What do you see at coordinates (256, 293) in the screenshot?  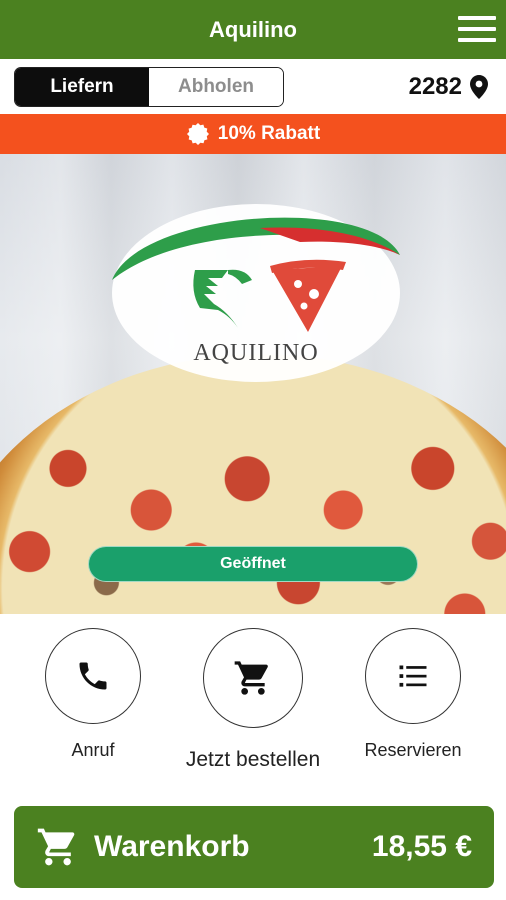 I see `restaurant-logo: AQUILINO` at bounding box center [256, 293].